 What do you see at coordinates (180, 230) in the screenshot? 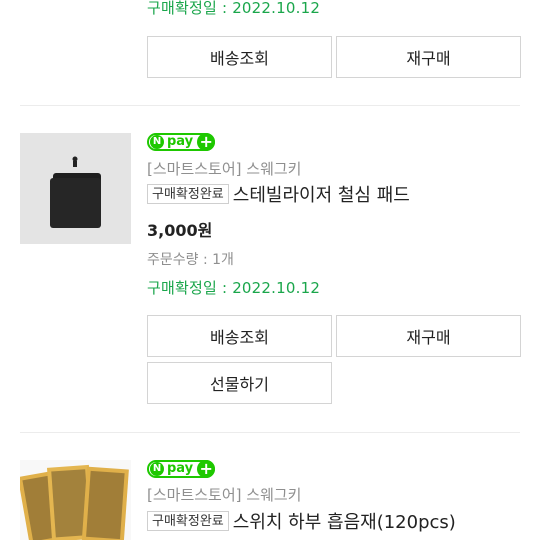
I see `product-price: 3,000원` at bounding box center [180, 230].